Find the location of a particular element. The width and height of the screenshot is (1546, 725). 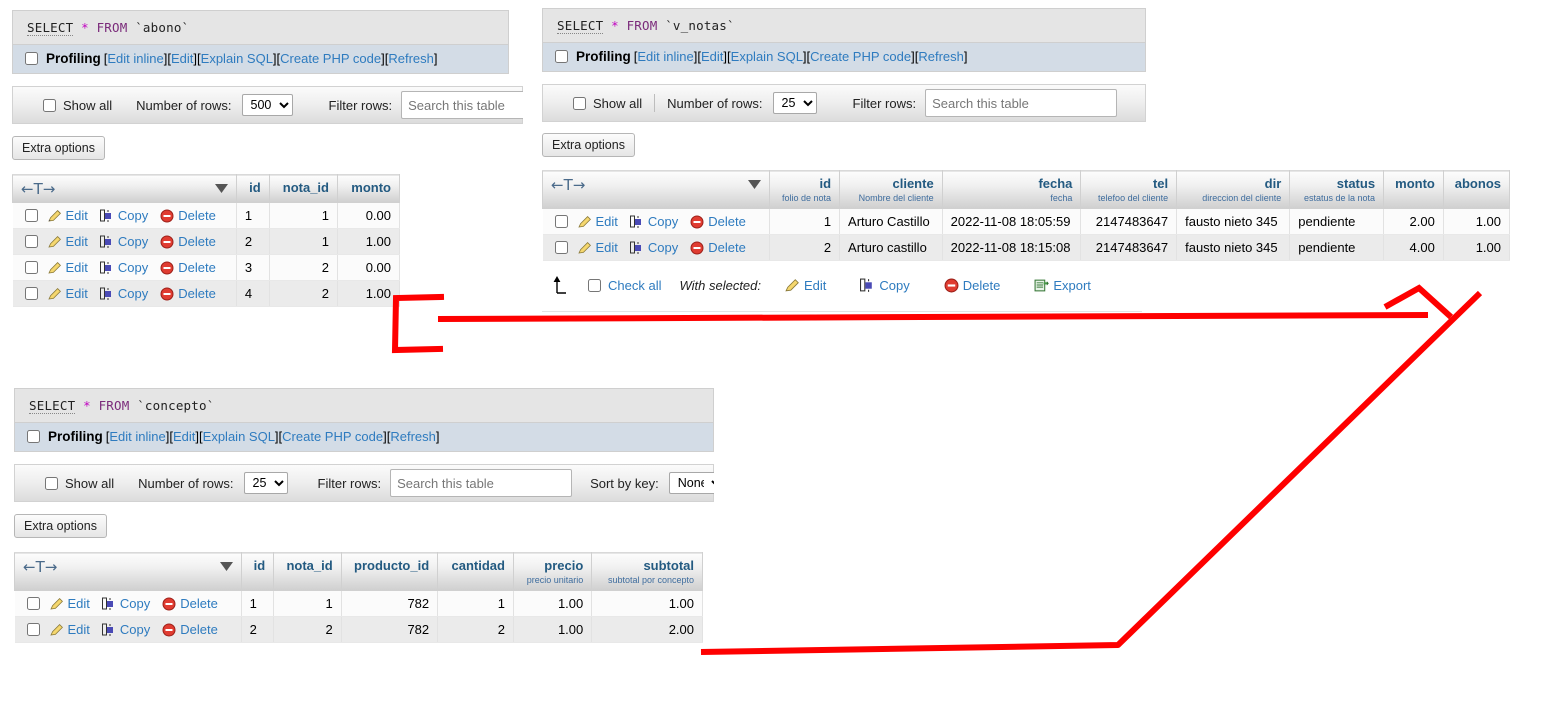

table-row: Edit Copy Delete 2 1 1.00 is located at coordinates (206, 241).